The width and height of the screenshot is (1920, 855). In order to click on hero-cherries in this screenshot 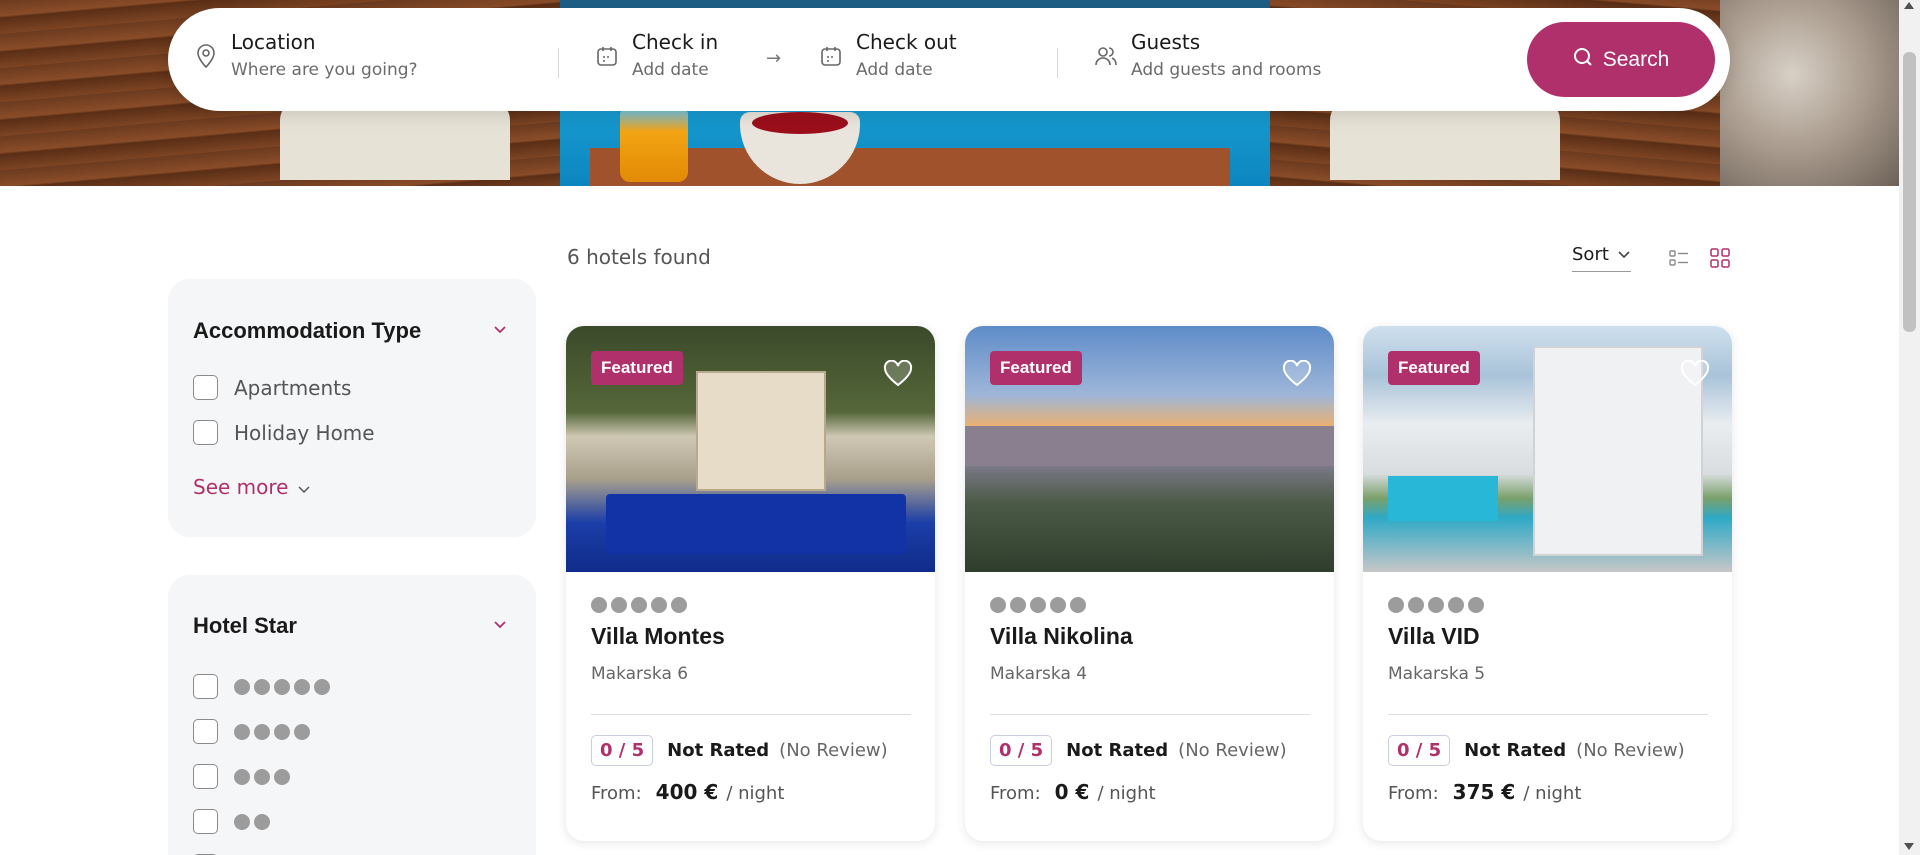, I will do `click(800, 123)`.